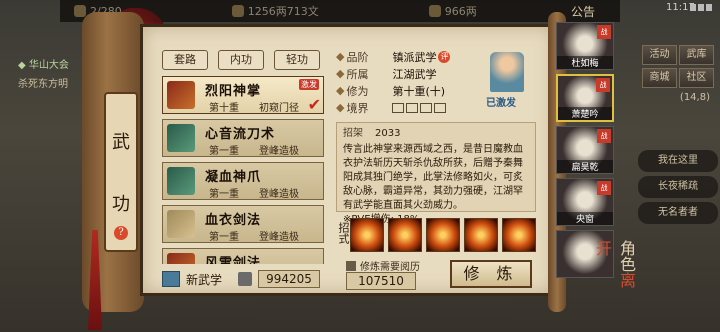 The image size is (720, 332). I want to click on belong-key: 所属, so click(357, 74).